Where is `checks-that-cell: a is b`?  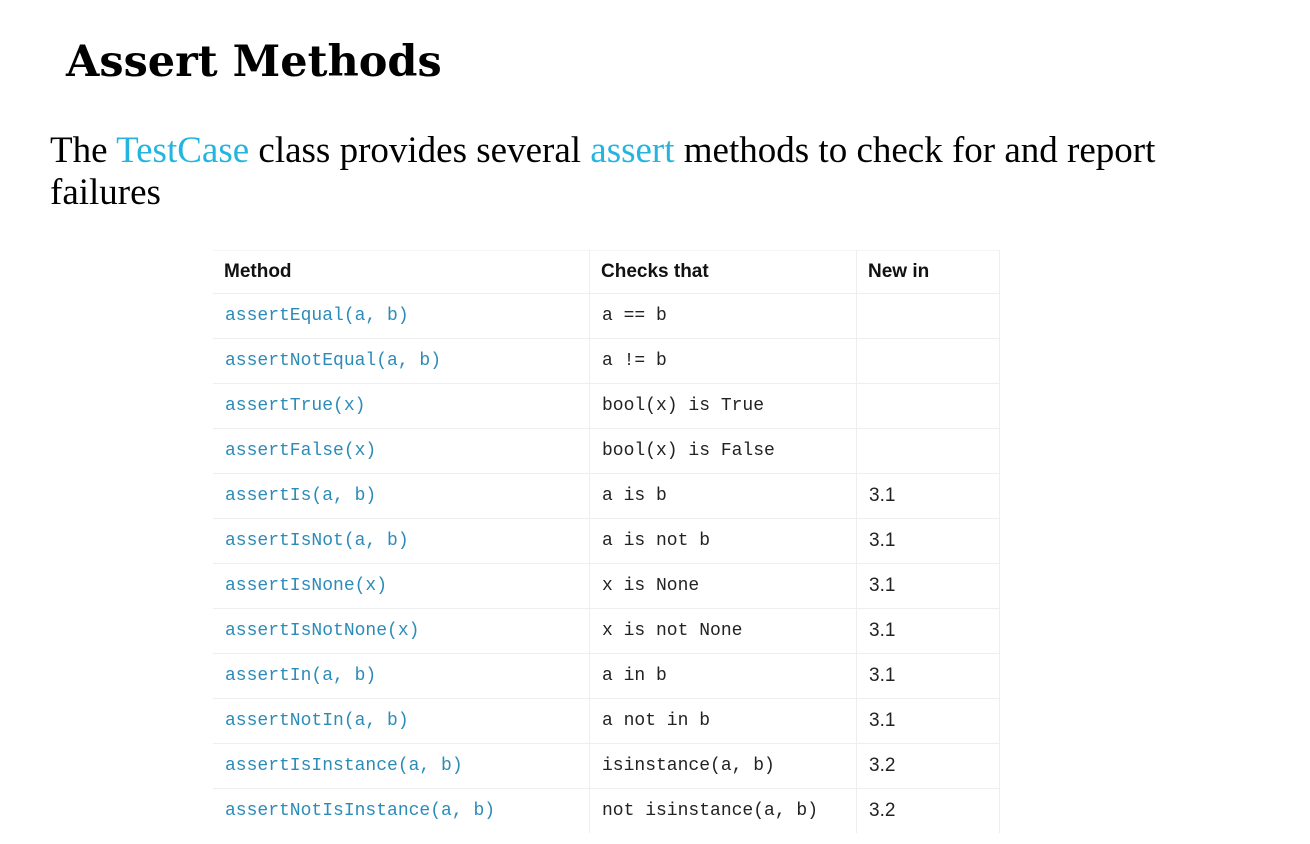 checks-that-cell: a is b is located at coordinates (723, 496).